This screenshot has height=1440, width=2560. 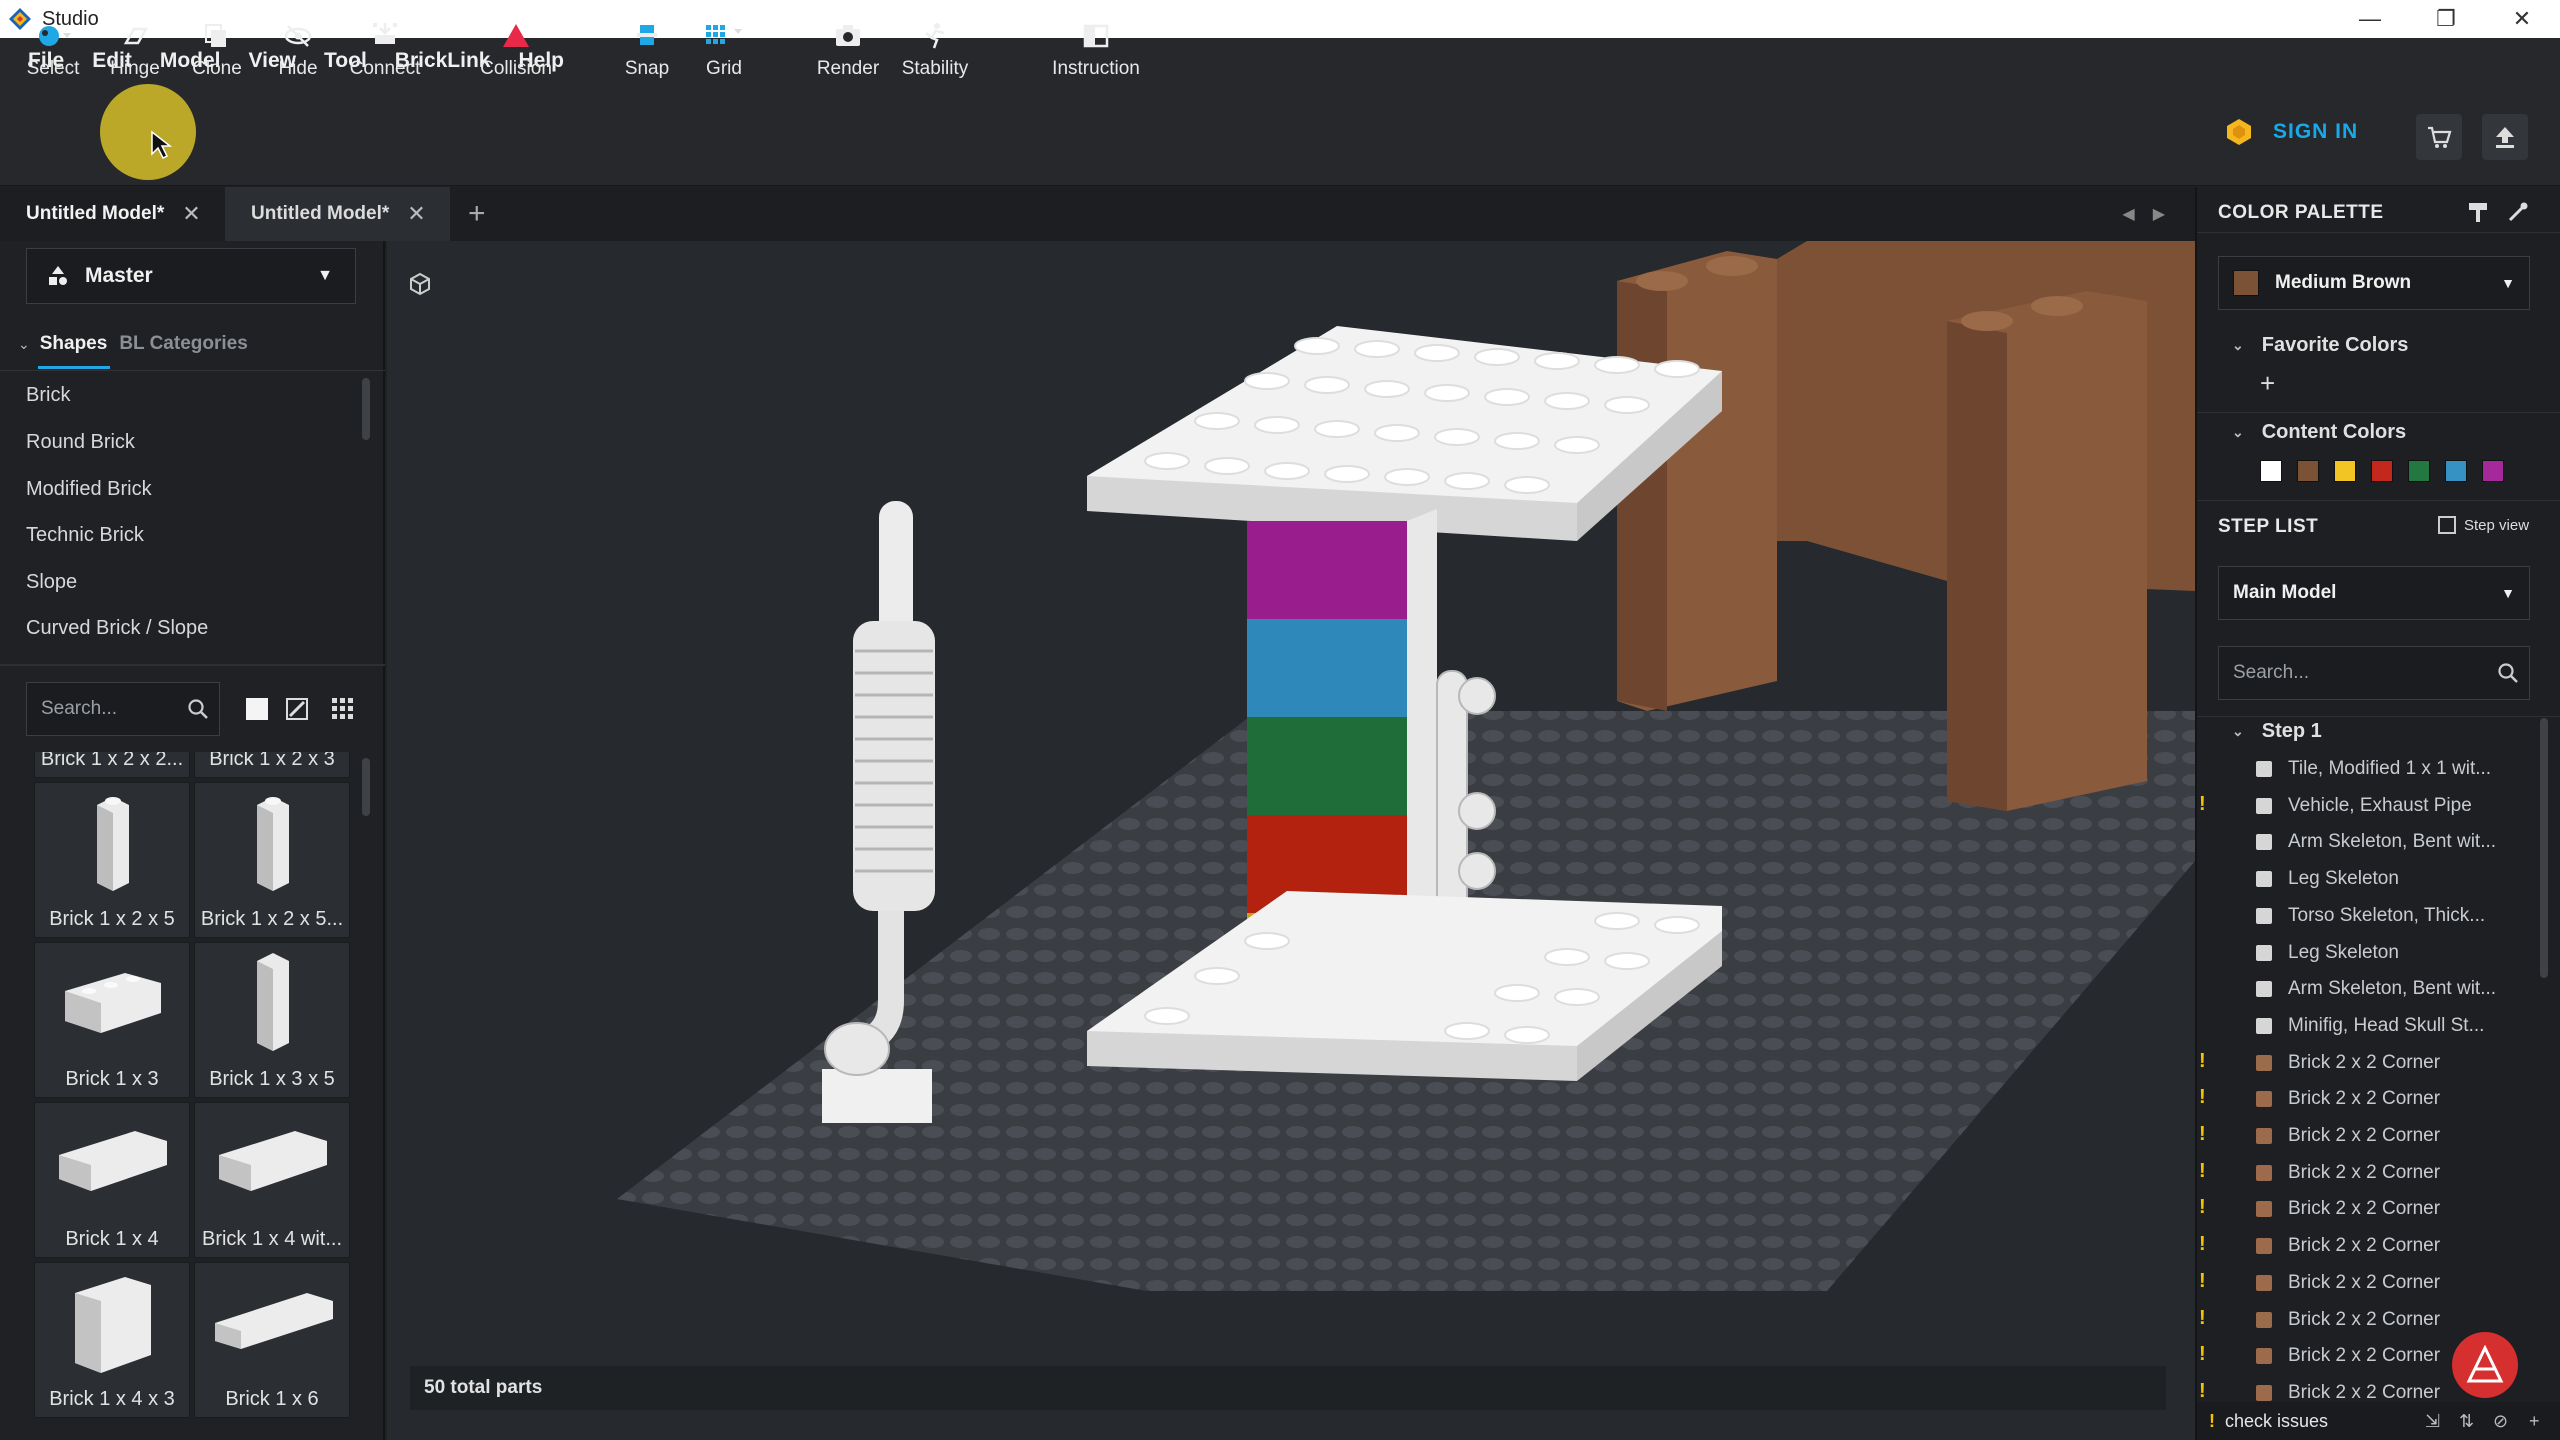 What do you see at coordinates (2345, 471) in the screenshot?
I see `color-swatch-yellow` at bounding box center [2345, 471].